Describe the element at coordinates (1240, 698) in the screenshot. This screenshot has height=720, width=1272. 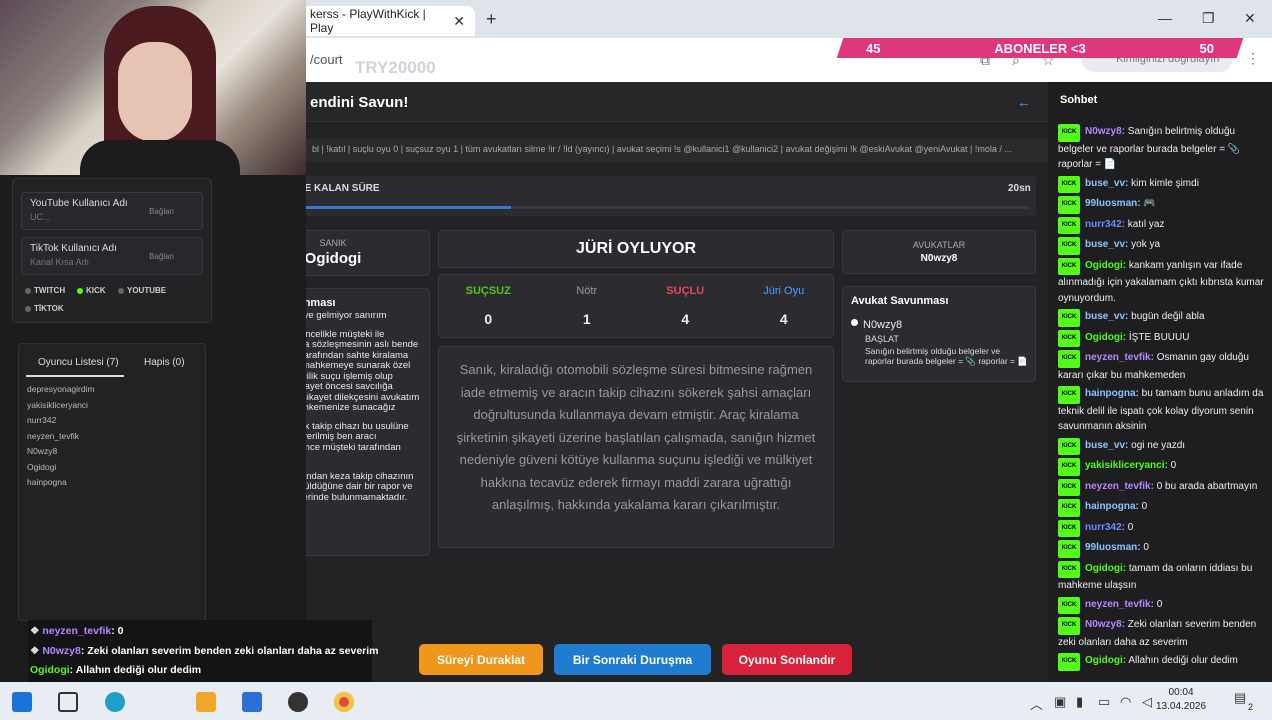
I see `notification-icon: ▤` at that location.